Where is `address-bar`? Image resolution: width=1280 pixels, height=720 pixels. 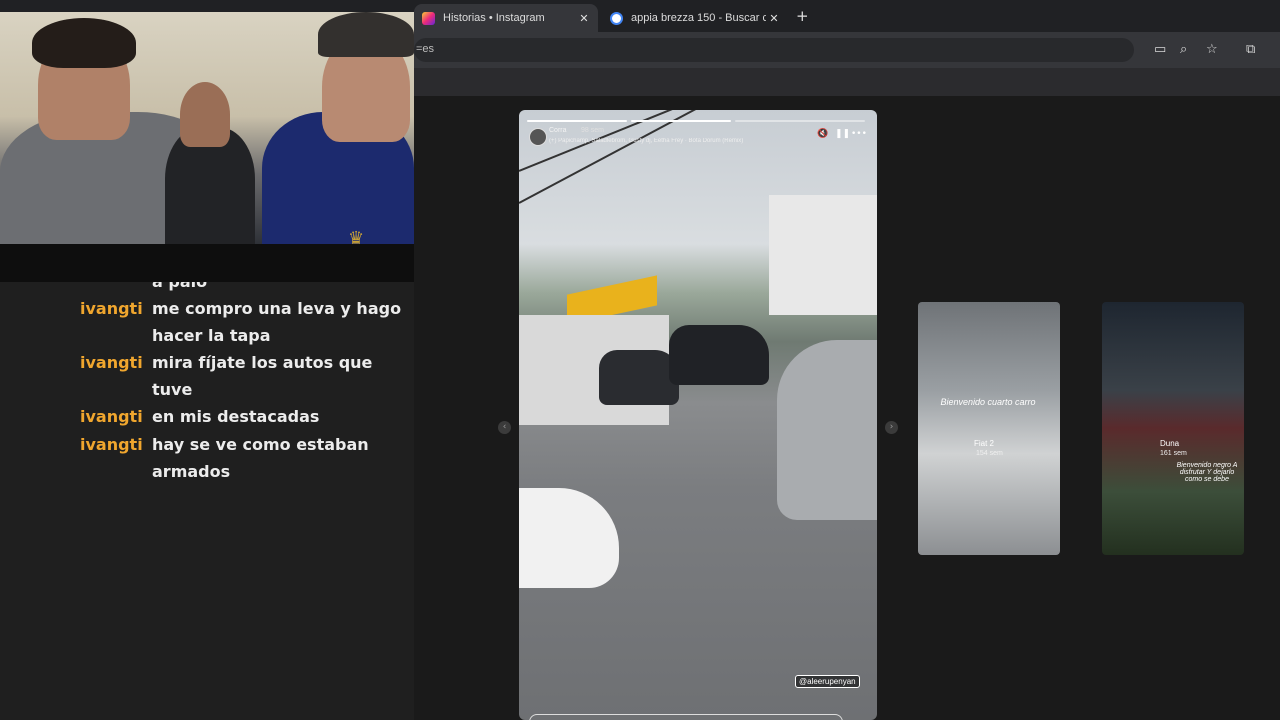
address-bar is located at coordinates (774, 50).